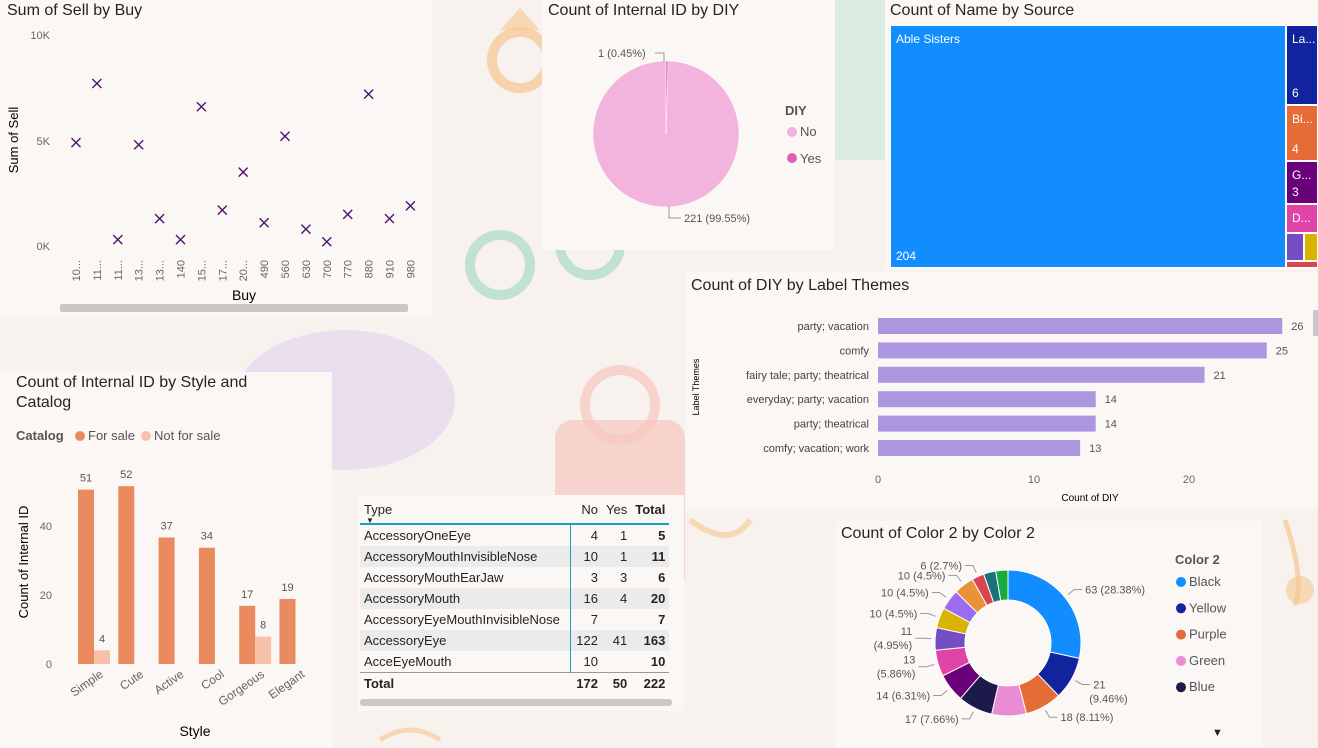 The width and height of the screenshot is (1318, 748). Describe the element at coordinates (263, 626) in the screenshot. I see `cbar-value-label: 8` at that location.